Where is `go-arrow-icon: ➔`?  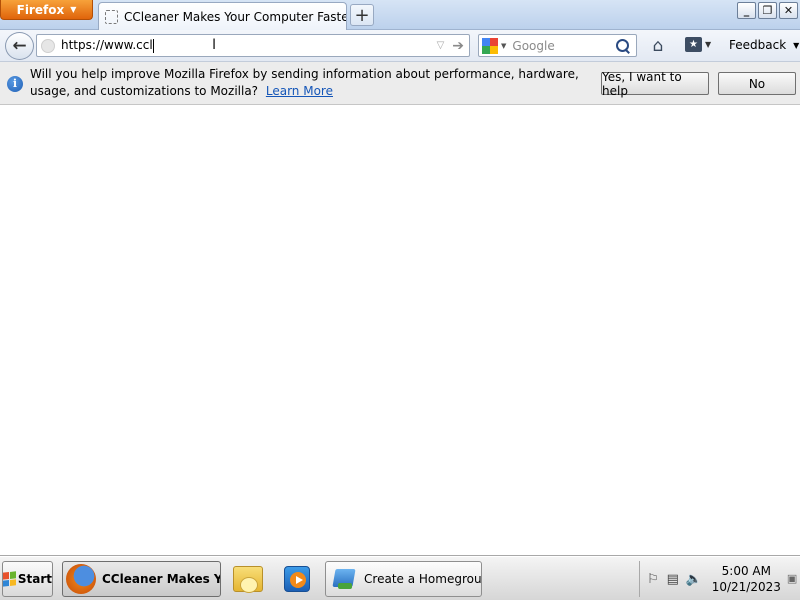 go-arrow-icon: ➔ is located at coordinates (458, 46).